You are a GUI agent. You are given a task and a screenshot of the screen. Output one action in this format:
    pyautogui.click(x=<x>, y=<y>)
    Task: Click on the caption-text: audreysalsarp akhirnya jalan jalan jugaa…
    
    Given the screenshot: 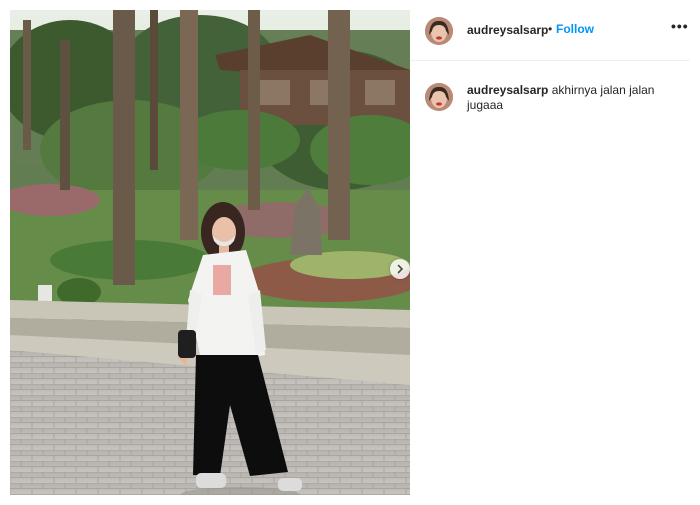 What is the action you would take?
    pyautogui.click(x=567, y=98)
    